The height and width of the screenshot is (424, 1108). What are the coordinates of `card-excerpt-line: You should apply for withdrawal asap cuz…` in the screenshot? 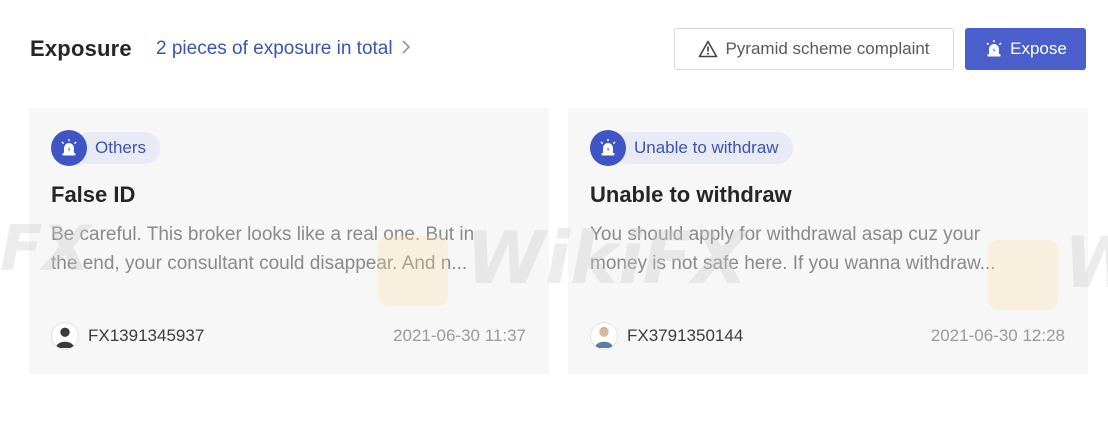 It's located at (785, 234).